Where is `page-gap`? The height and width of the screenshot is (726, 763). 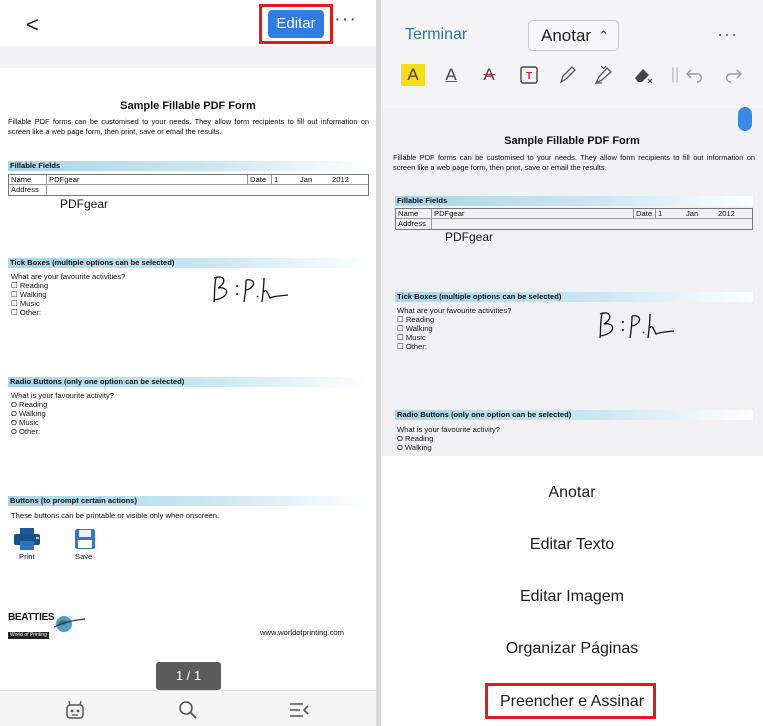 page-gap is located at coordinates (188, 57).